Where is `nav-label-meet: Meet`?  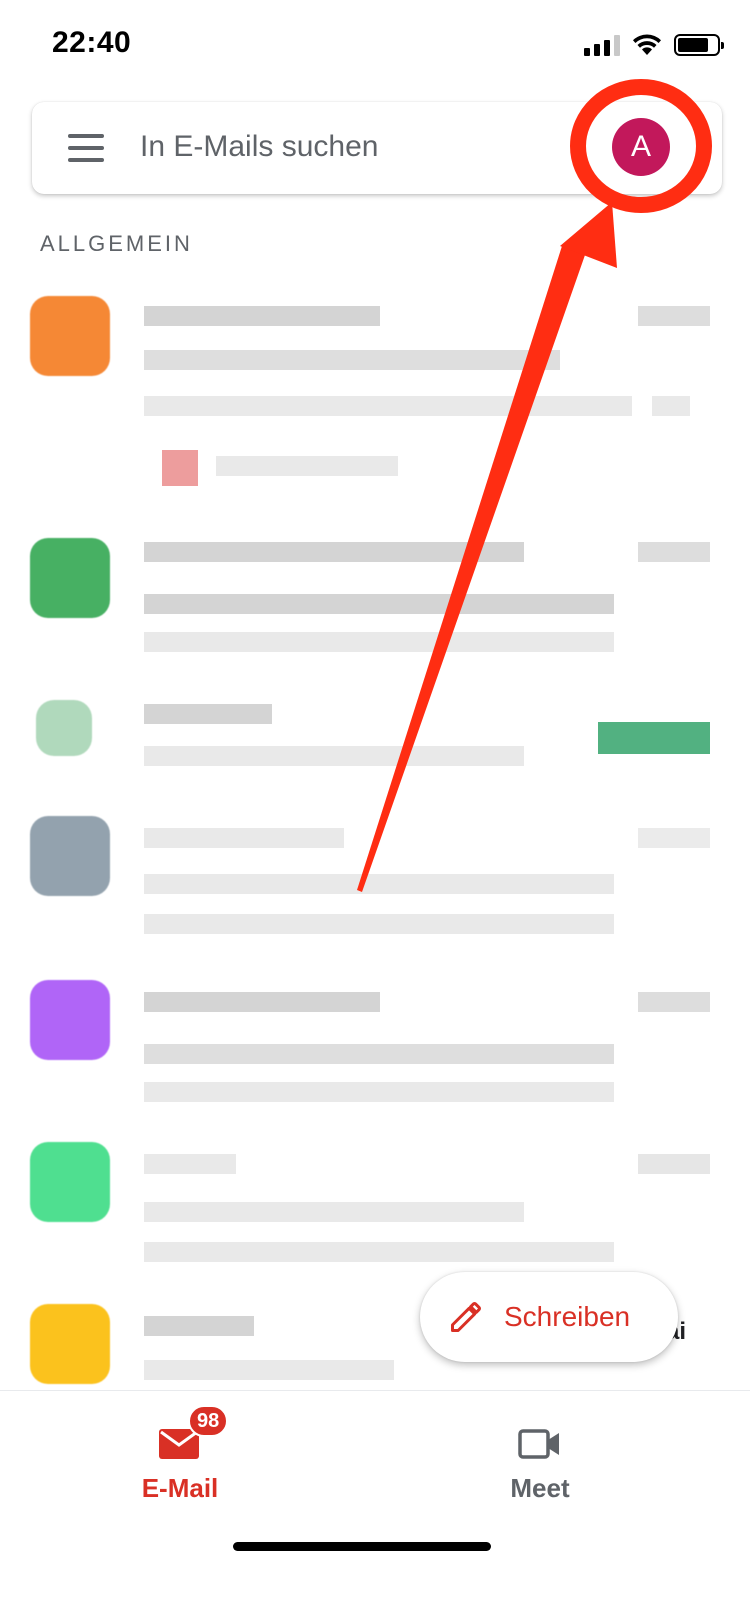
nav-label-meet: Meet is located at coordinates (540, 1488).